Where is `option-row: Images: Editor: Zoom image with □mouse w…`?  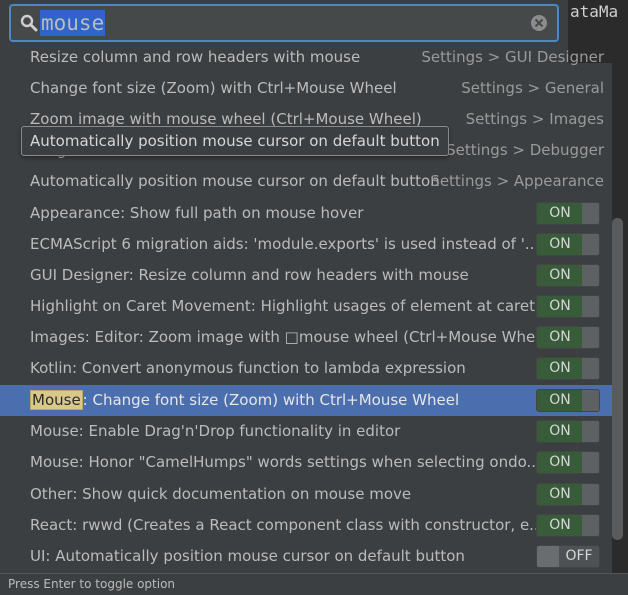 option-row: Images: Editor: Zoom image with □mouse w… is located at coordinates (306, 337).